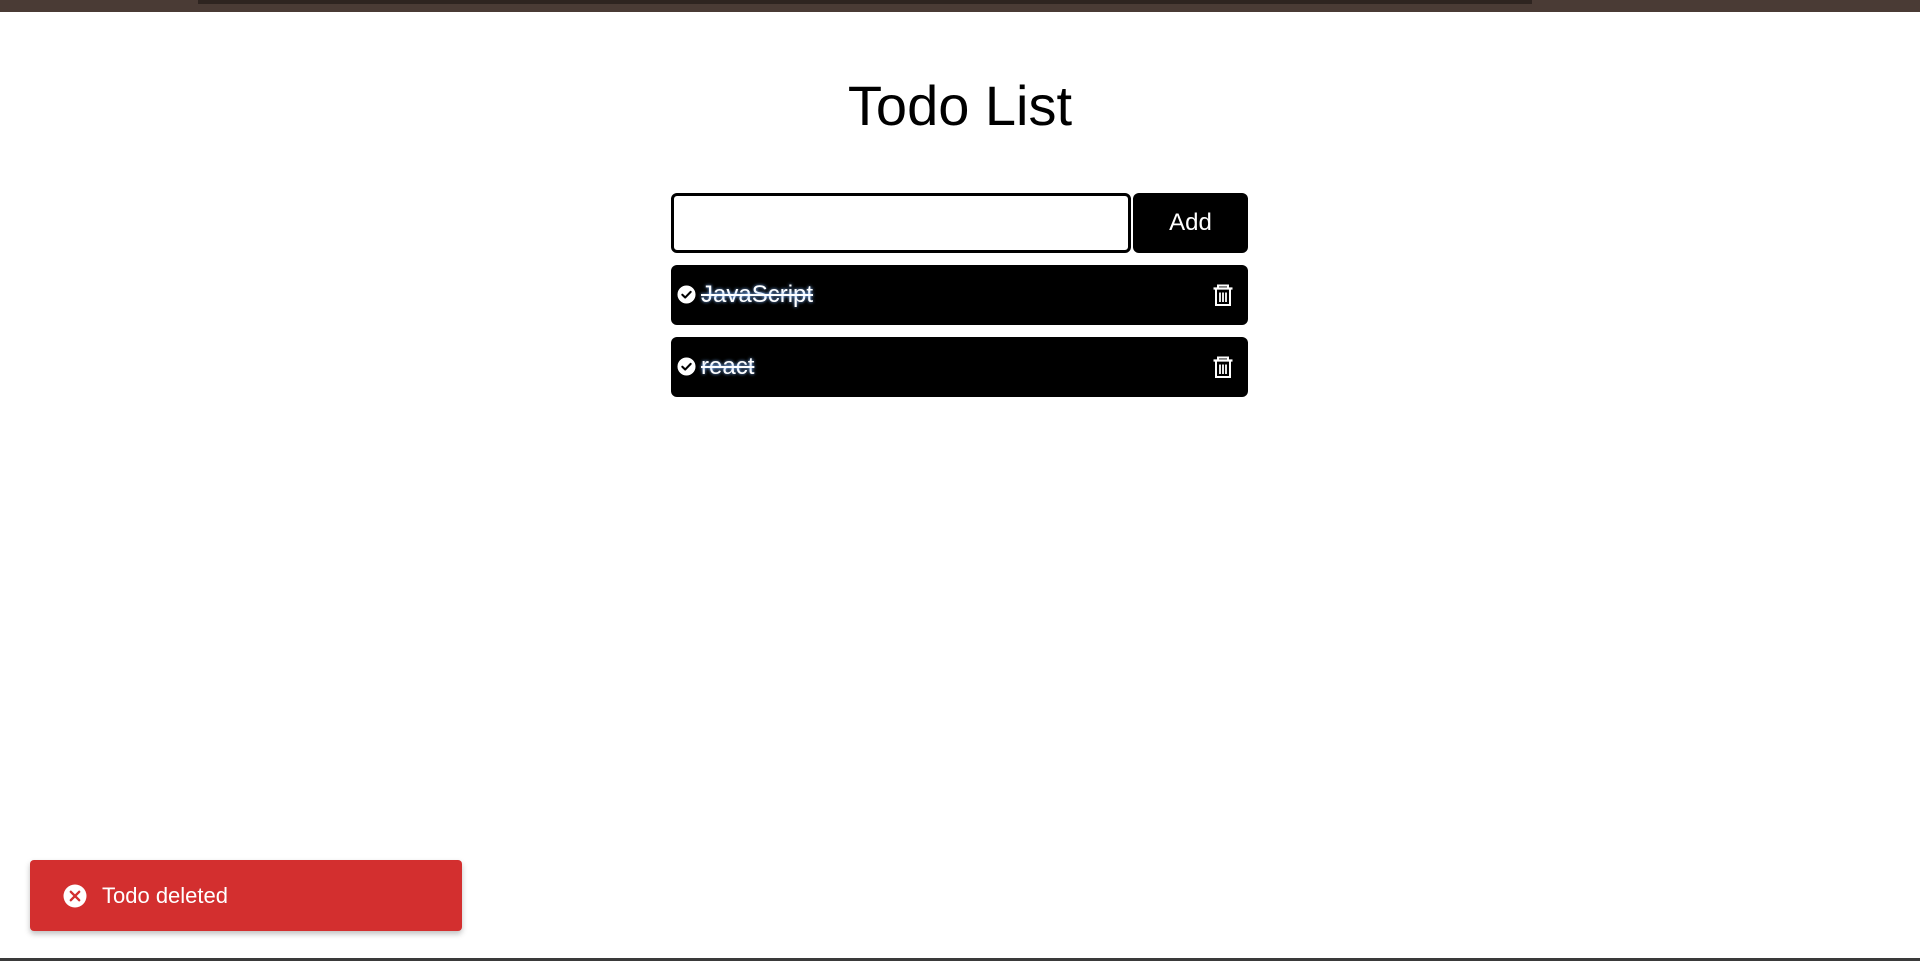 The height and width of the screenshot is (961, 1920). What do you see at coordinates (75, 896) in the screenshot?
I see `error-circle-icon` at bounding box center [75, 896].